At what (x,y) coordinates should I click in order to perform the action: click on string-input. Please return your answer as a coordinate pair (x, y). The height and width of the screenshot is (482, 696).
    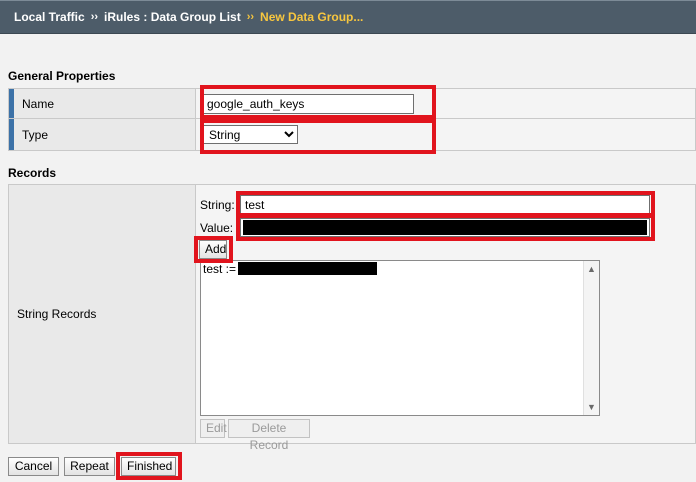
    Looking at the image, I should click on (445, 204).